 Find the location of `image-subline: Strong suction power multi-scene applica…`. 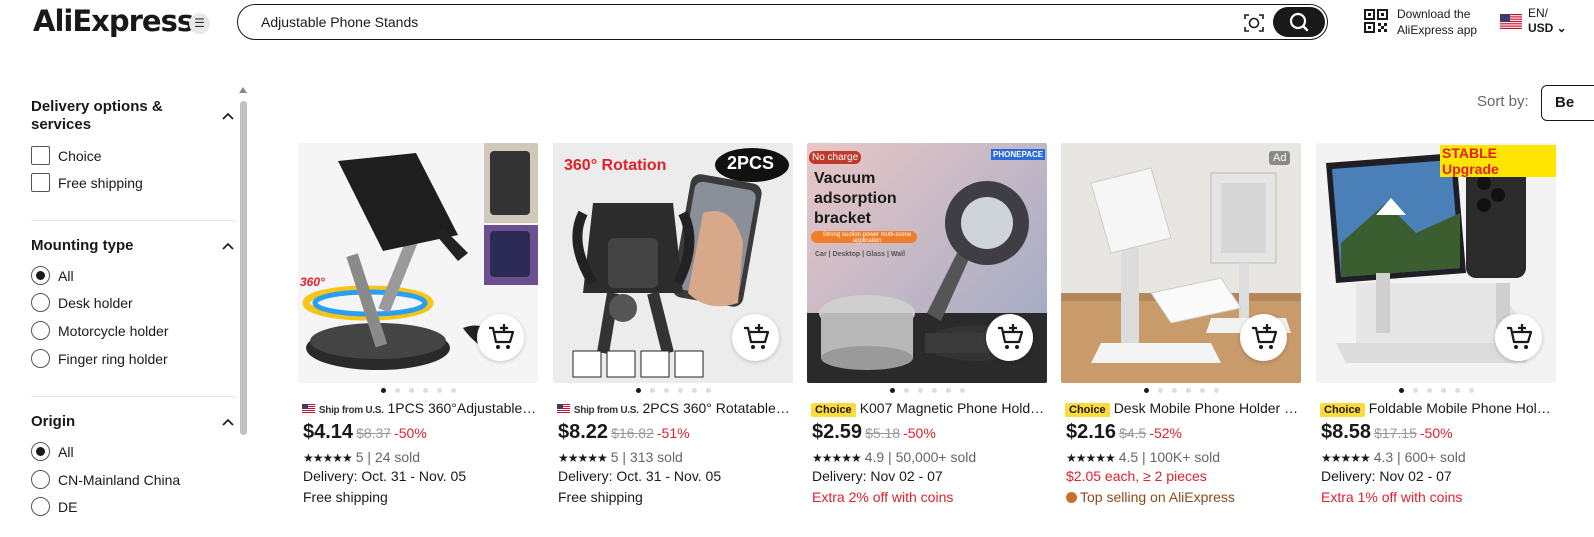

image-subline: Strong suction power multi-scene applica… is located at coordinates (867, 238).